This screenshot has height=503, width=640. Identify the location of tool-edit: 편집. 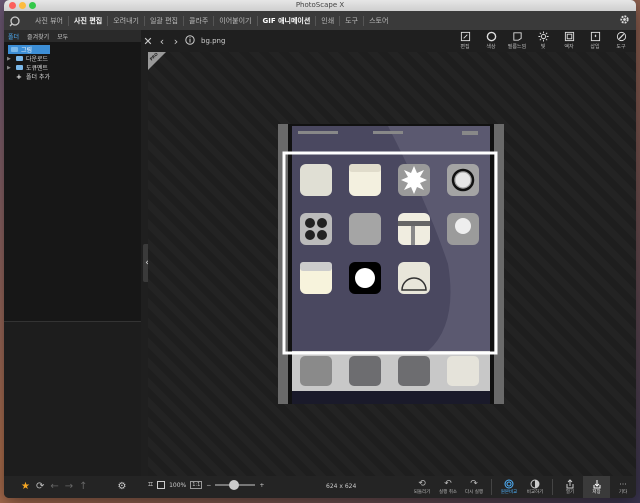
(465, 40).